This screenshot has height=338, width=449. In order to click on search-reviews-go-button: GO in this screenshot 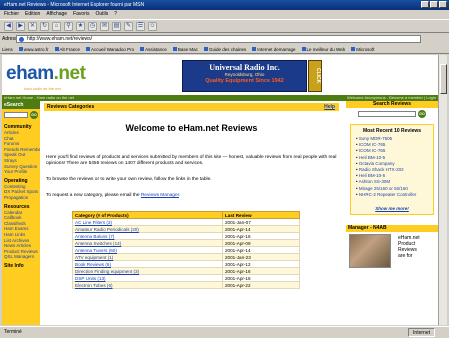, I will do `click(422, 114)`.